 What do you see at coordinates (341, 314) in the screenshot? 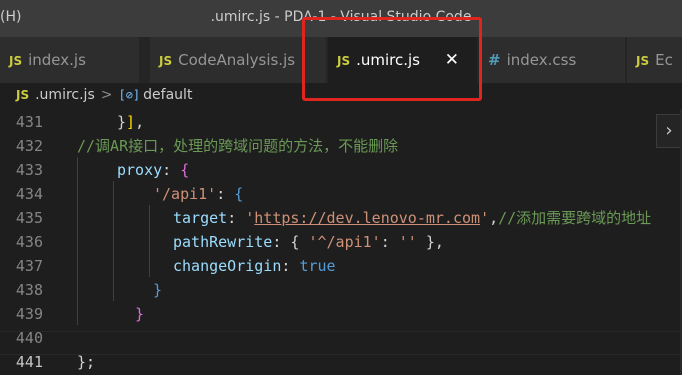
I see `code-line: 439}` at bounding box center [341, 314].